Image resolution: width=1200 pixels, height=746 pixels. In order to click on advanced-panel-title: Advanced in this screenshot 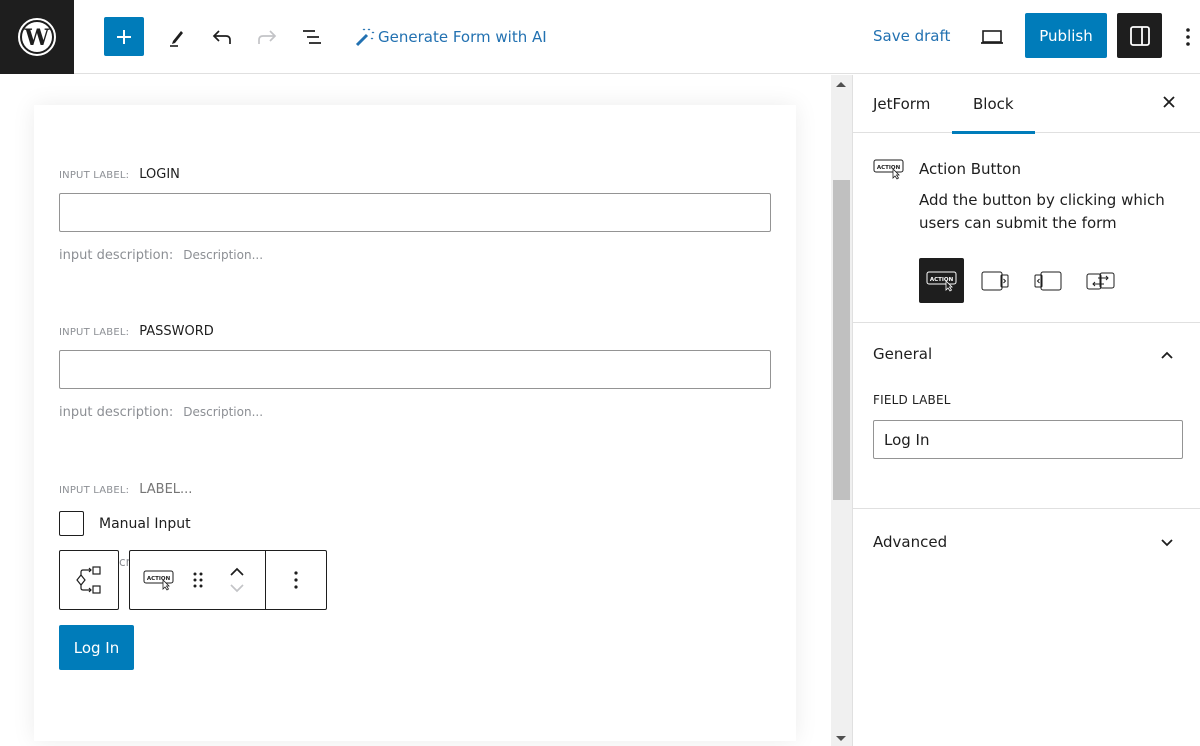, I will do `click(910, 542)`.